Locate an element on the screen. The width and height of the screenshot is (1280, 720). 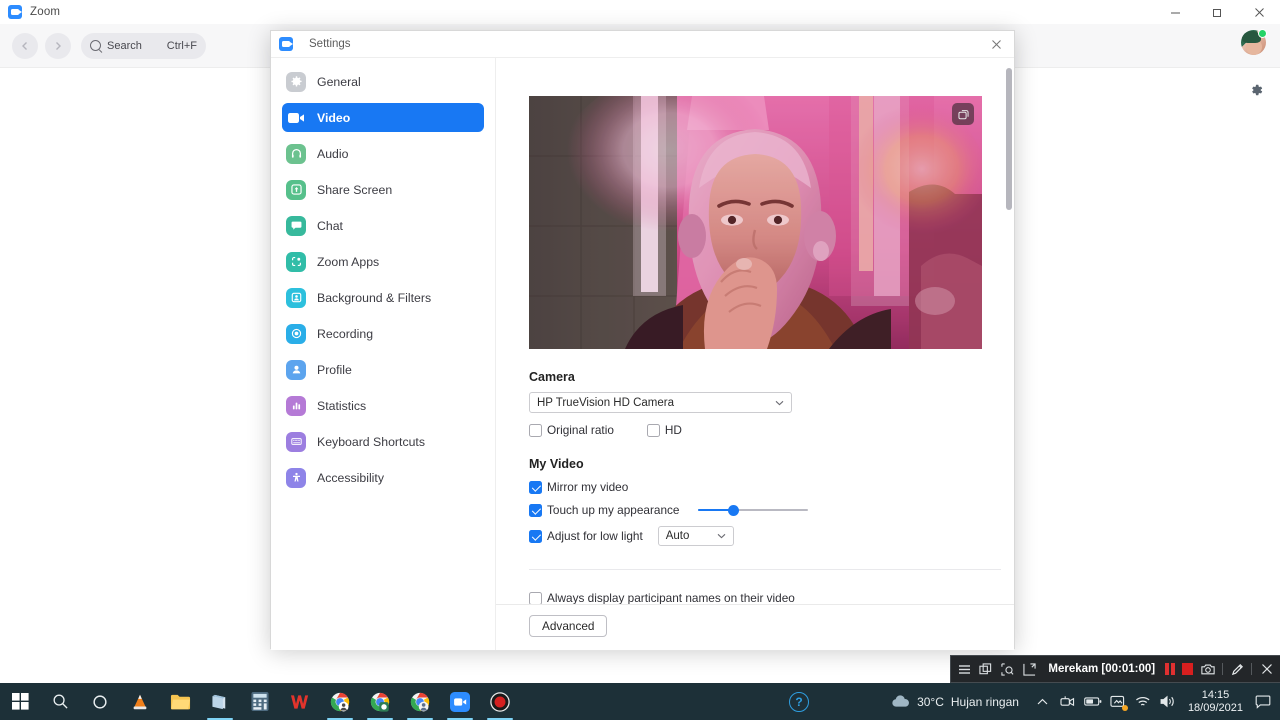
wifi-icon is located at coordinates (1143, 701).